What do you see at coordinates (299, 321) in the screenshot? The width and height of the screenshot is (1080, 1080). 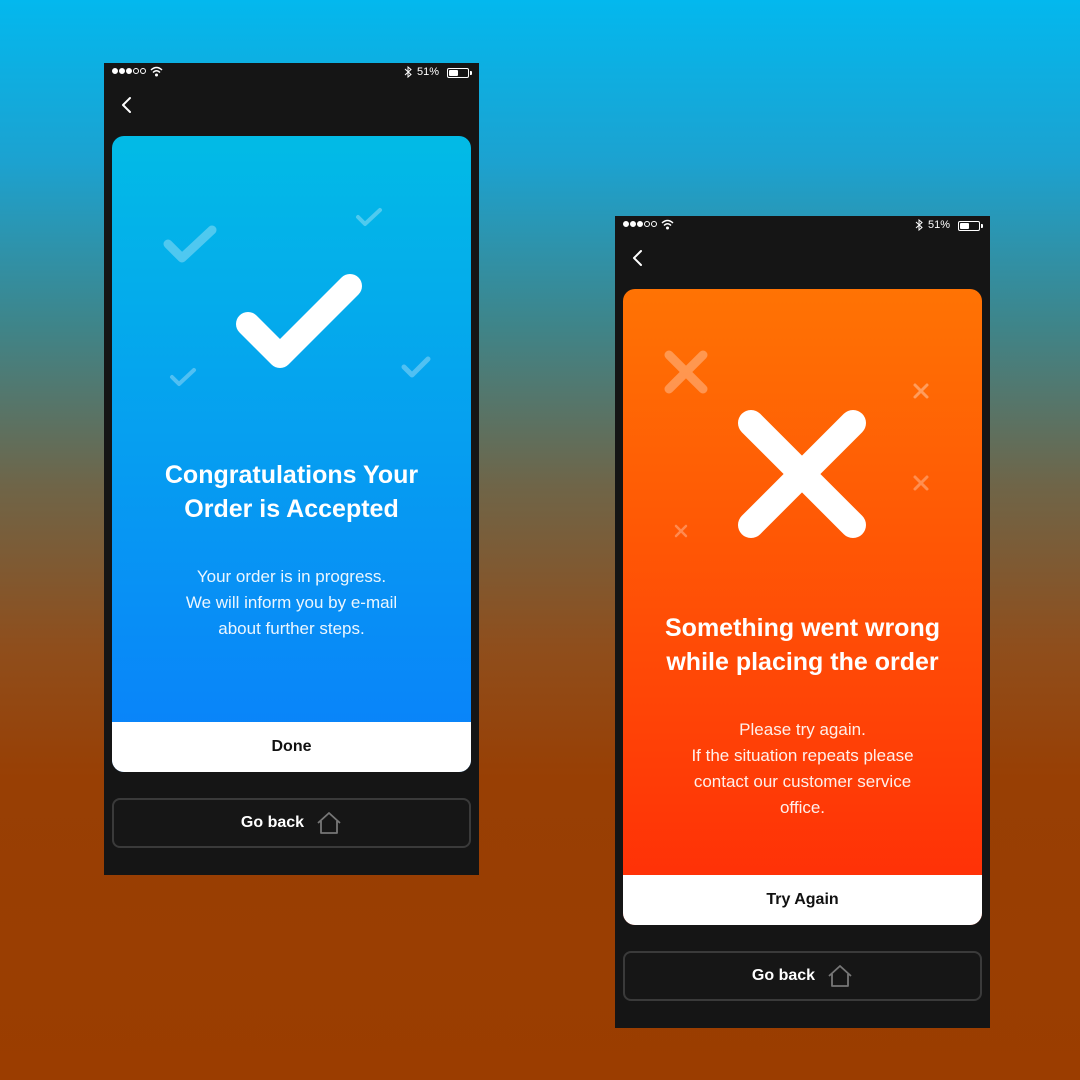 I see `checkmark-icon` at bounding box center [299, 321].